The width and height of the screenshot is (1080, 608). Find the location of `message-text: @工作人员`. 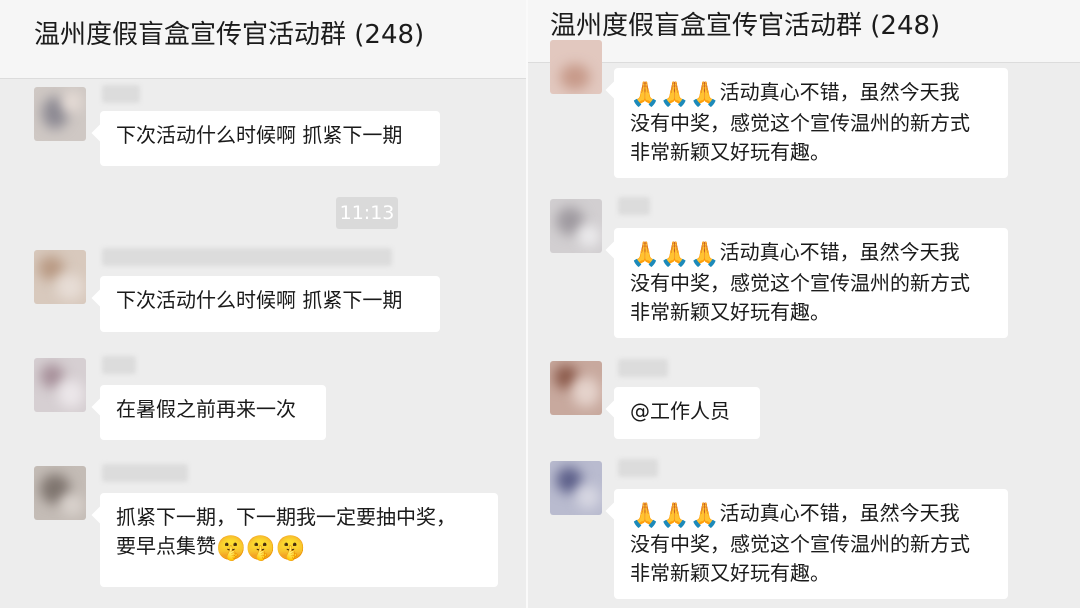

message-text: @工作人员 is located at coordinates (680, 411).